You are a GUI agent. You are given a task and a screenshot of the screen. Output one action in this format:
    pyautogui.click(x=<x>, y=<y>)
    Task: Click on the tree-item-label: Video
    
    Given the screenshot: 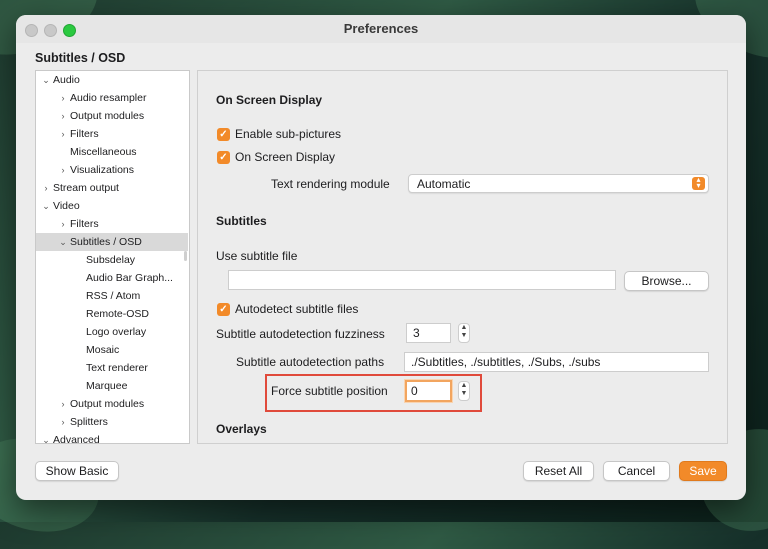 What is the action you would take?
    pyautogui.click(x=66, y=206)
    